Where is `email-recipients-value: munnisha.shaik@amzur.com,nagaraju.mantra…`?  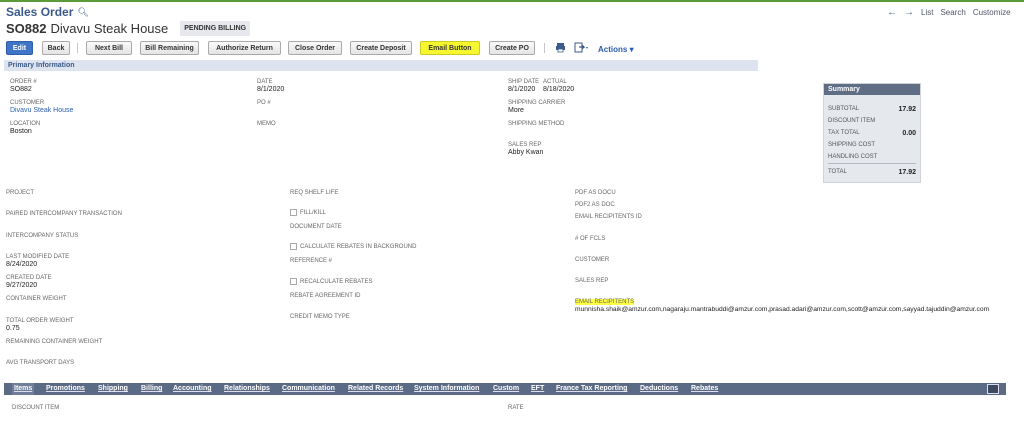
email-recipients-value: munnisha.shaik@amzur.com,nagaraju.mantra… is located at coordinates (782, 309).